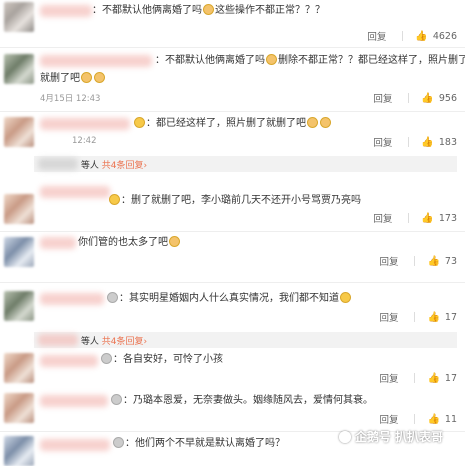 This screenshot has width=465, height=466. I want to click on like-count: 11, so click(450, 419).